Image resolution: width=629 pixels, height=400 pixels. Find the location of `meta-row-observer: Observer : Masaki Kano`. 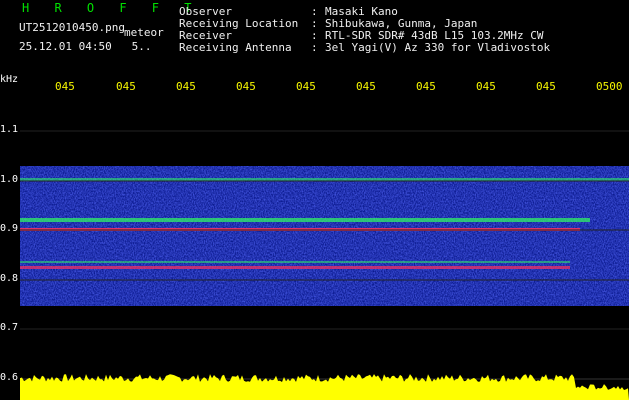

meta-row-observer: Observer : Masaki Kano is located at coordinates (288, 11).